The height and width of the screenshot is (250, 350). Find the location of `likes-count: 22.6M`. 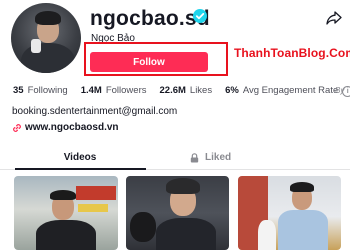

likes-count: 22.6M is located at coordinates (172, 90).